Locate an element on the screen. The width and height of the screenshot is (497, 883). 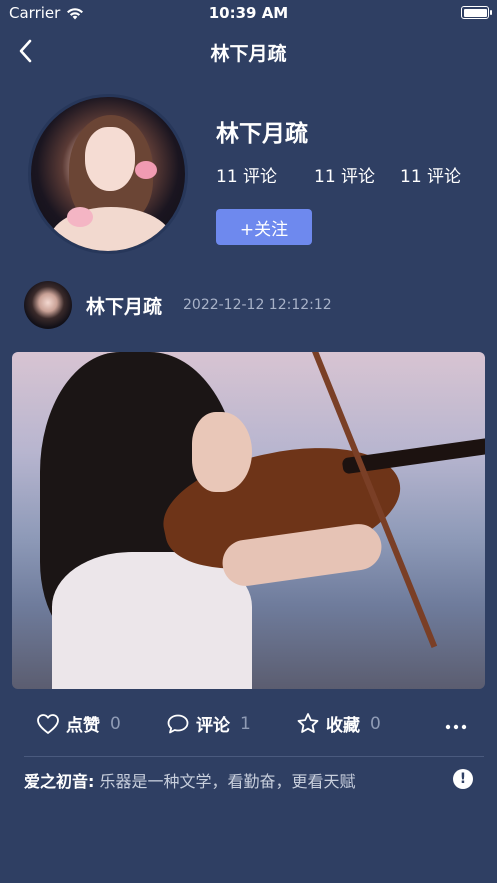
page-title: 林下月疏 is located at coordinates (248, 54).